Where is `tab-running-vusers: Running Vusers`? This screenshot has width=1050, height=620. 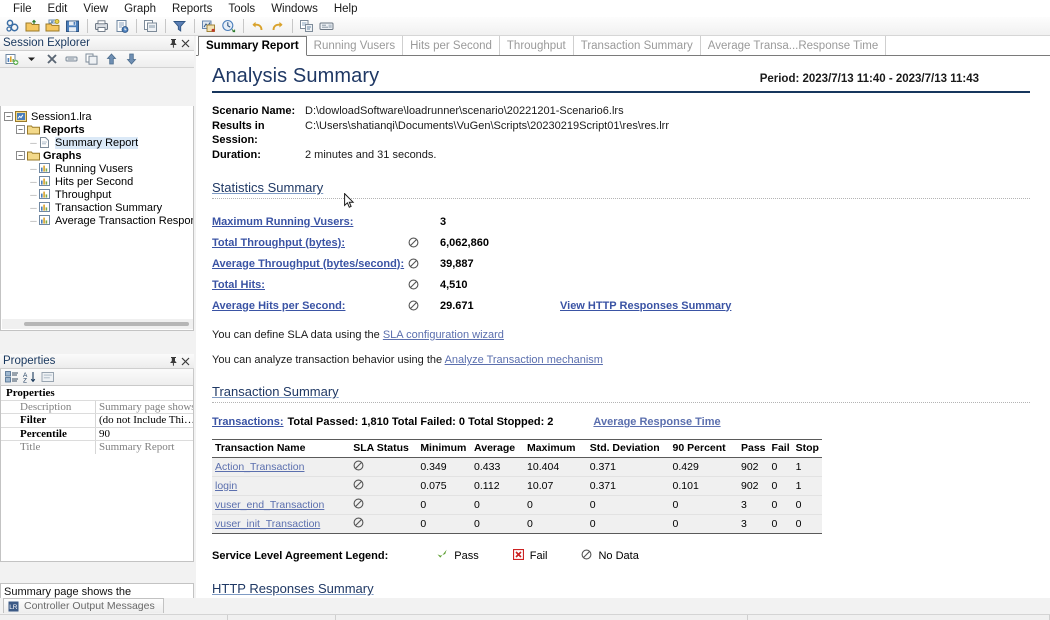 tab-running-vusers: Running Vusers is located at coordinates (355, 45).